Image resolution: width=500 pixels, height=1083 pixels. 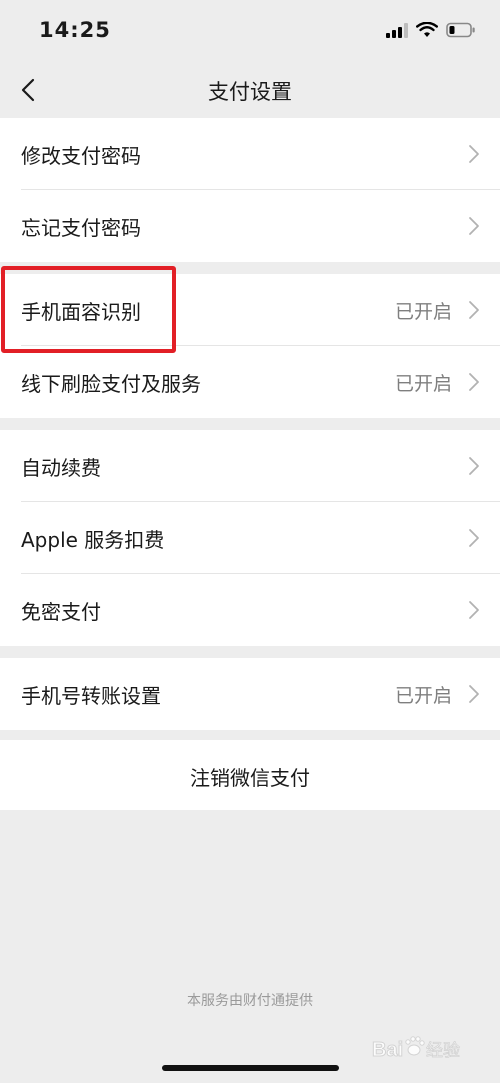 I want to click on svg-text: Bai, so click(x=387, y=1050).